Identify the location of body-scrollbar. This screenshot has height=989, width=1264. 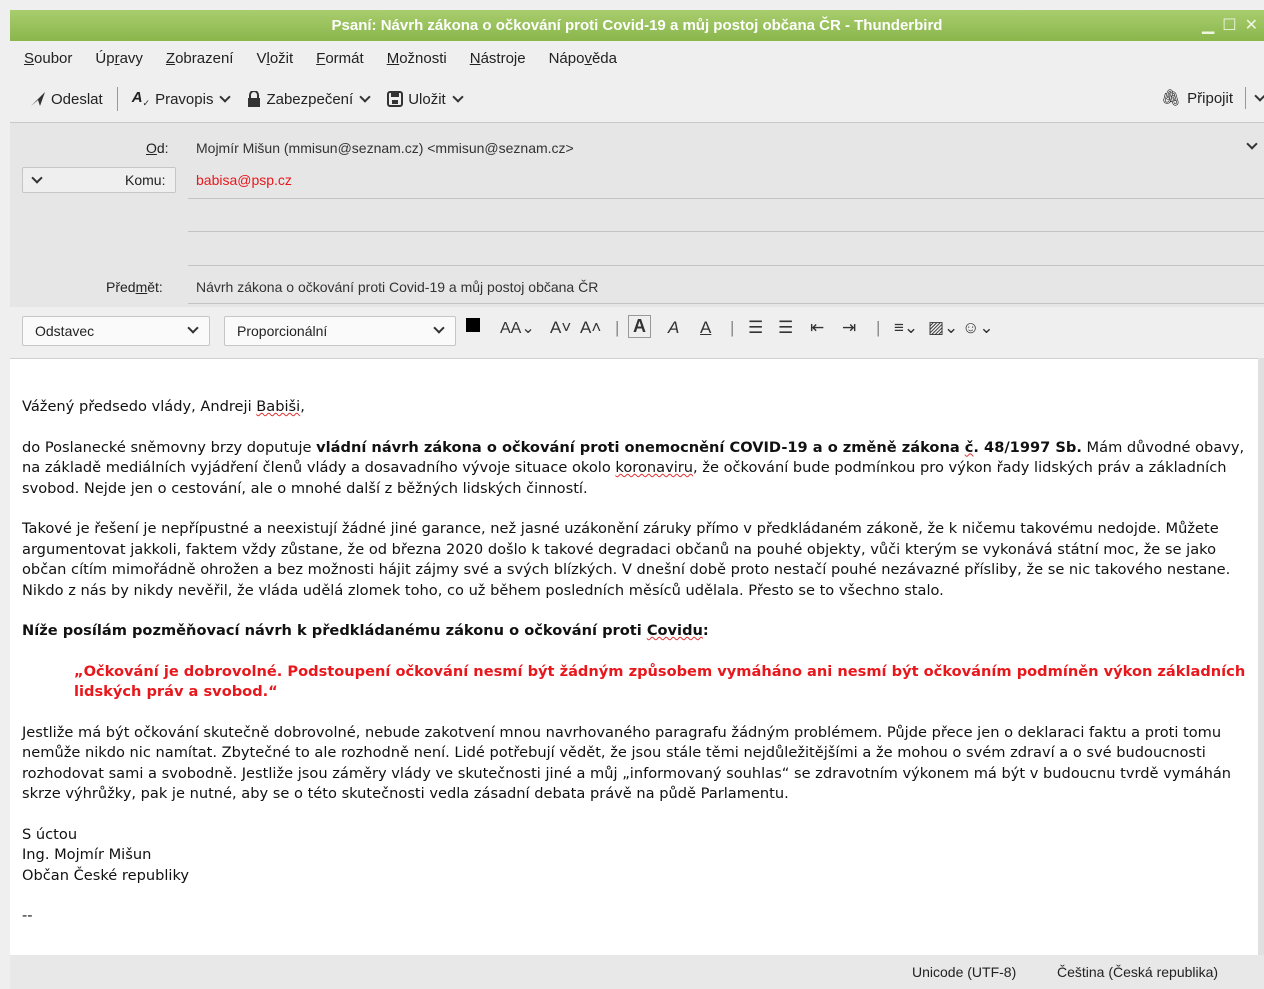
(1261, 656).